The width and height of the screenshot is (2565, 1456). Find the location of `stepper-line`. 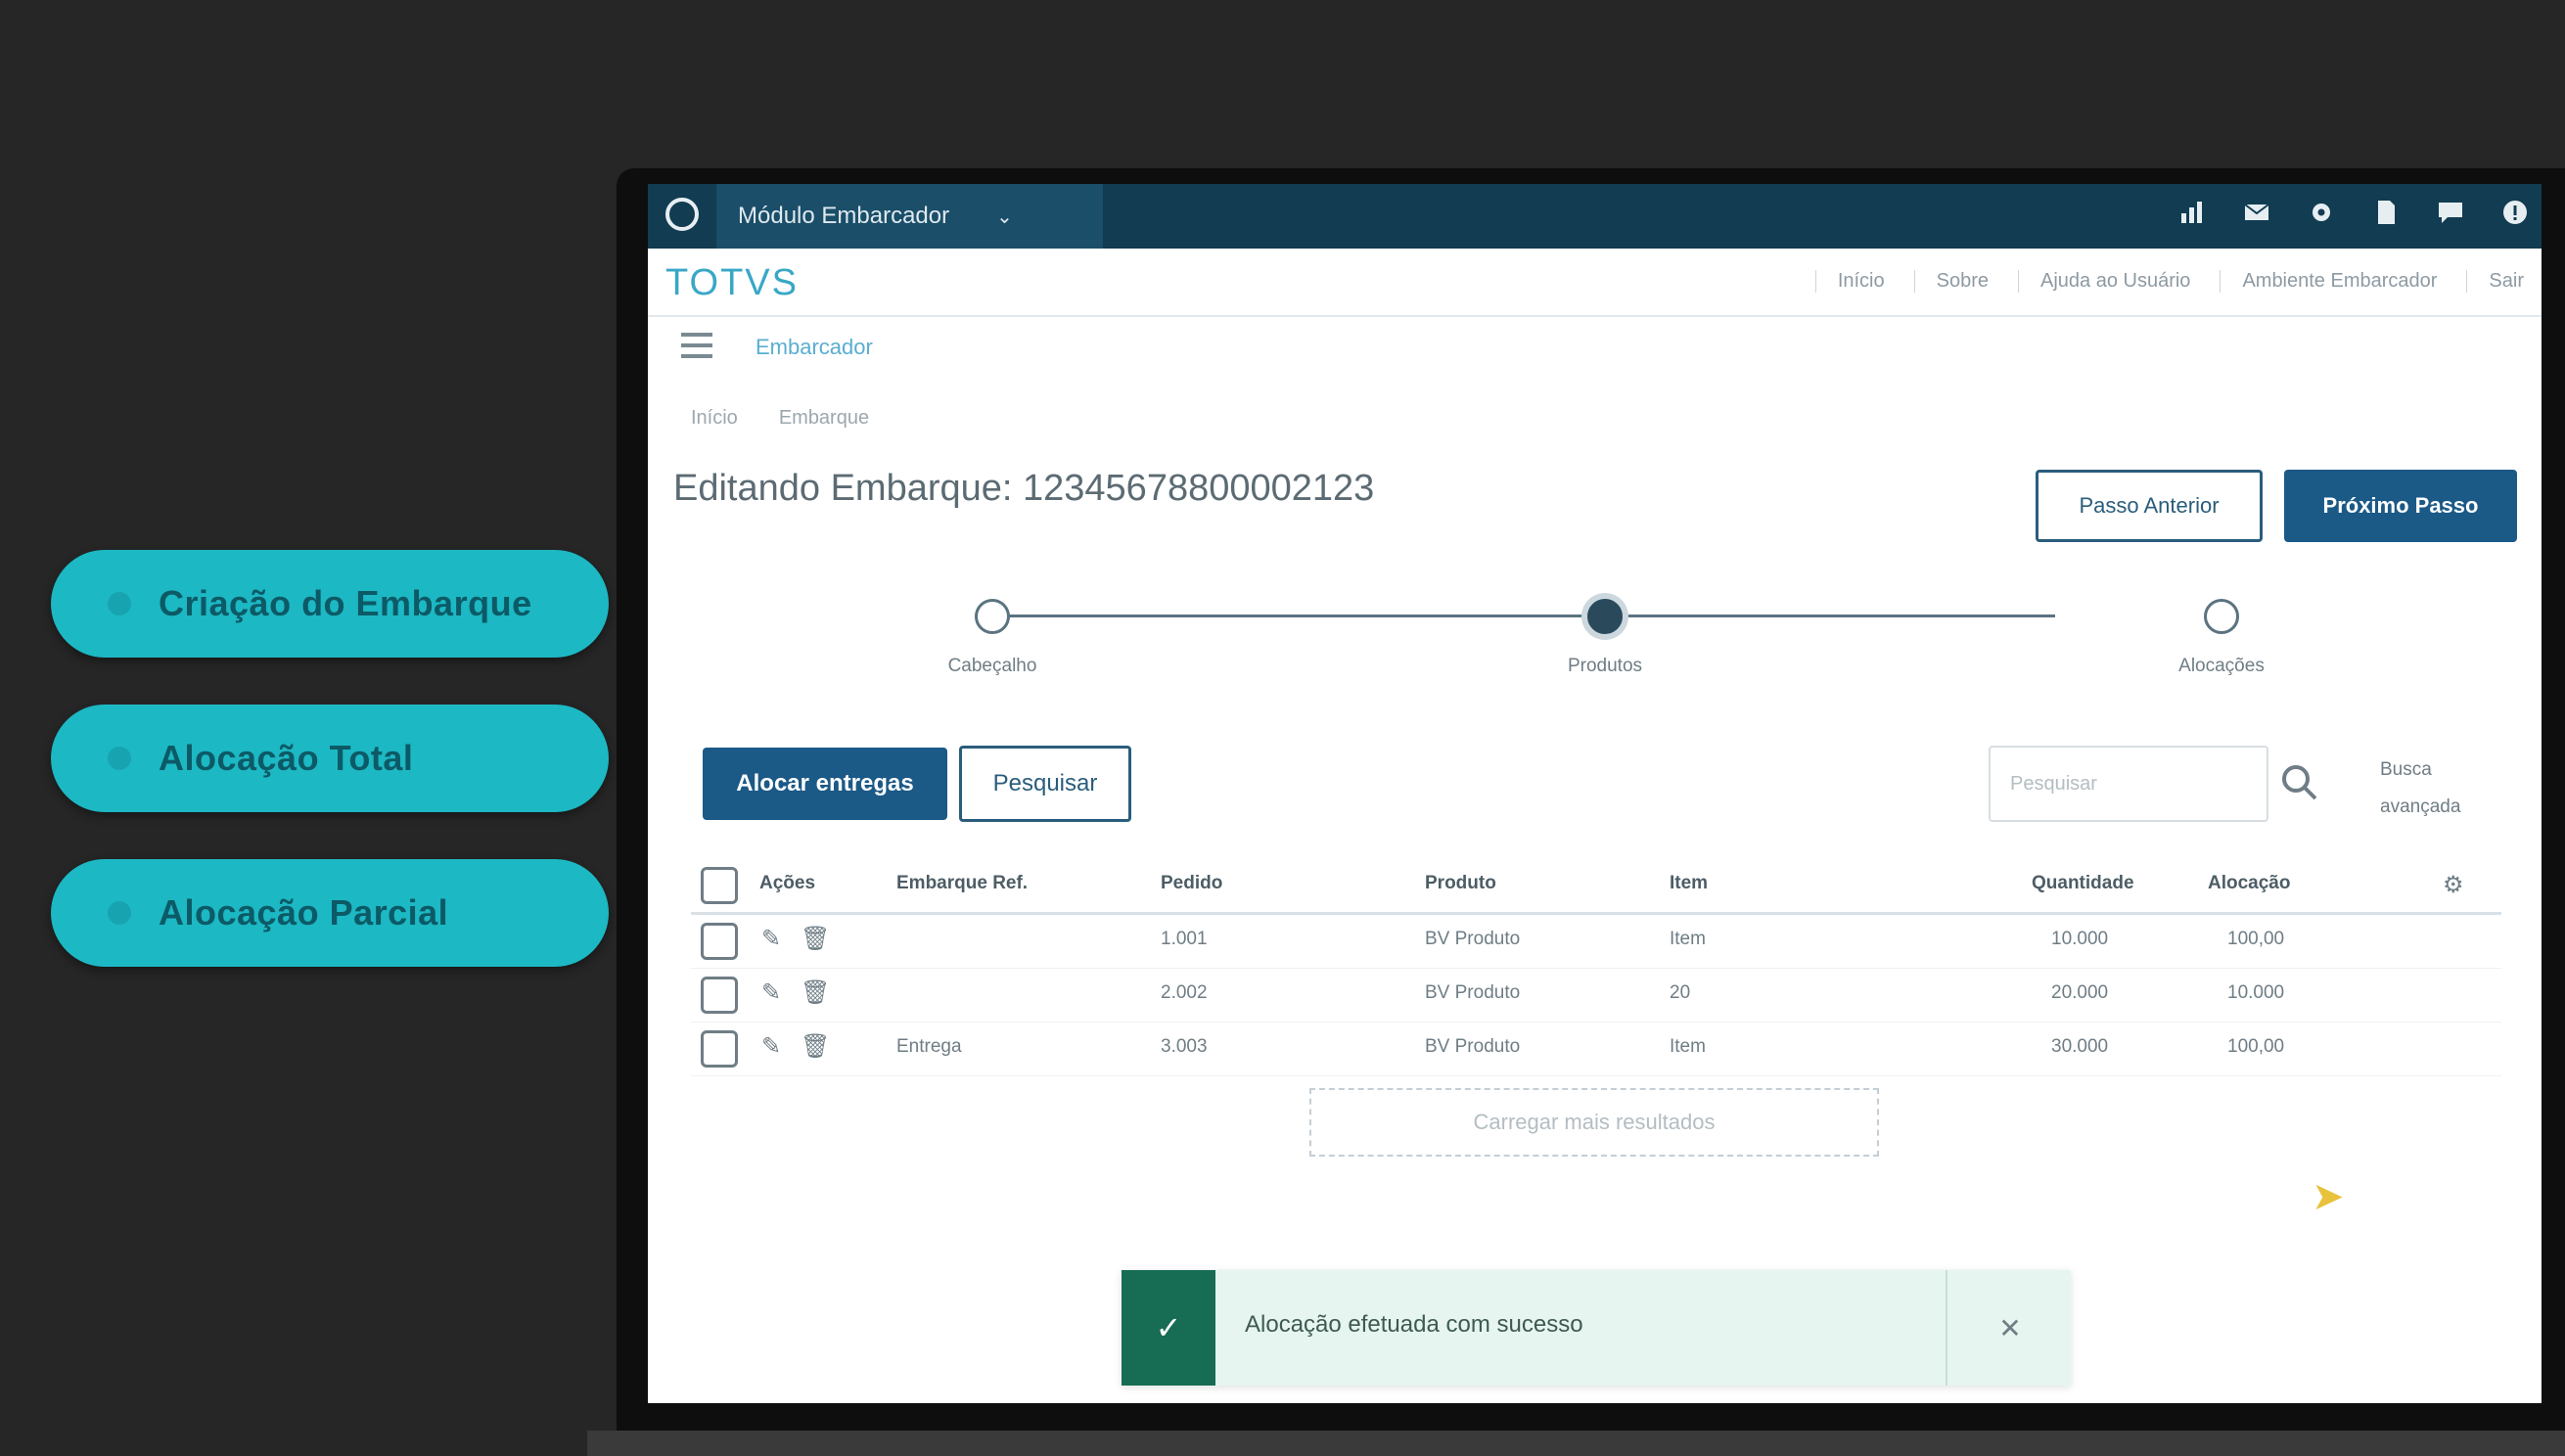

stepper-line is located at coordinates (1523, 615).